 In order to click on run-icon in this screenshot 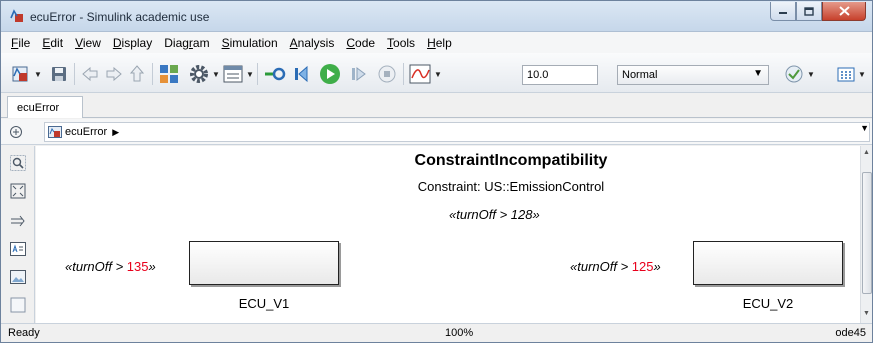, I will do `click(330, 74)`.